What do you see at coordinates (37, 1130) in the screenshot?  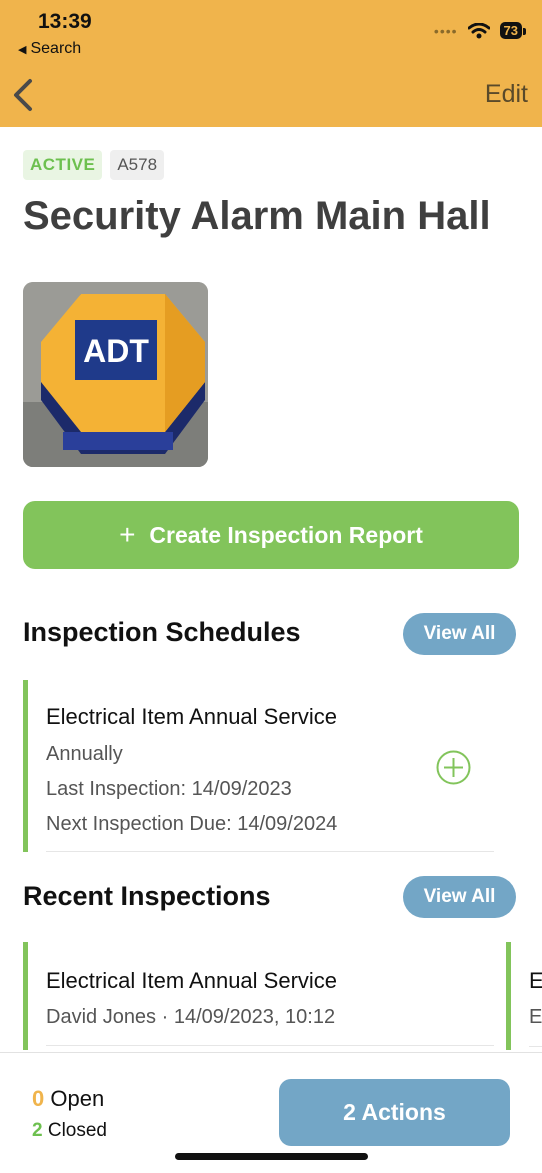 I see `closed-count: 2` at bounding box center [37, 1130].